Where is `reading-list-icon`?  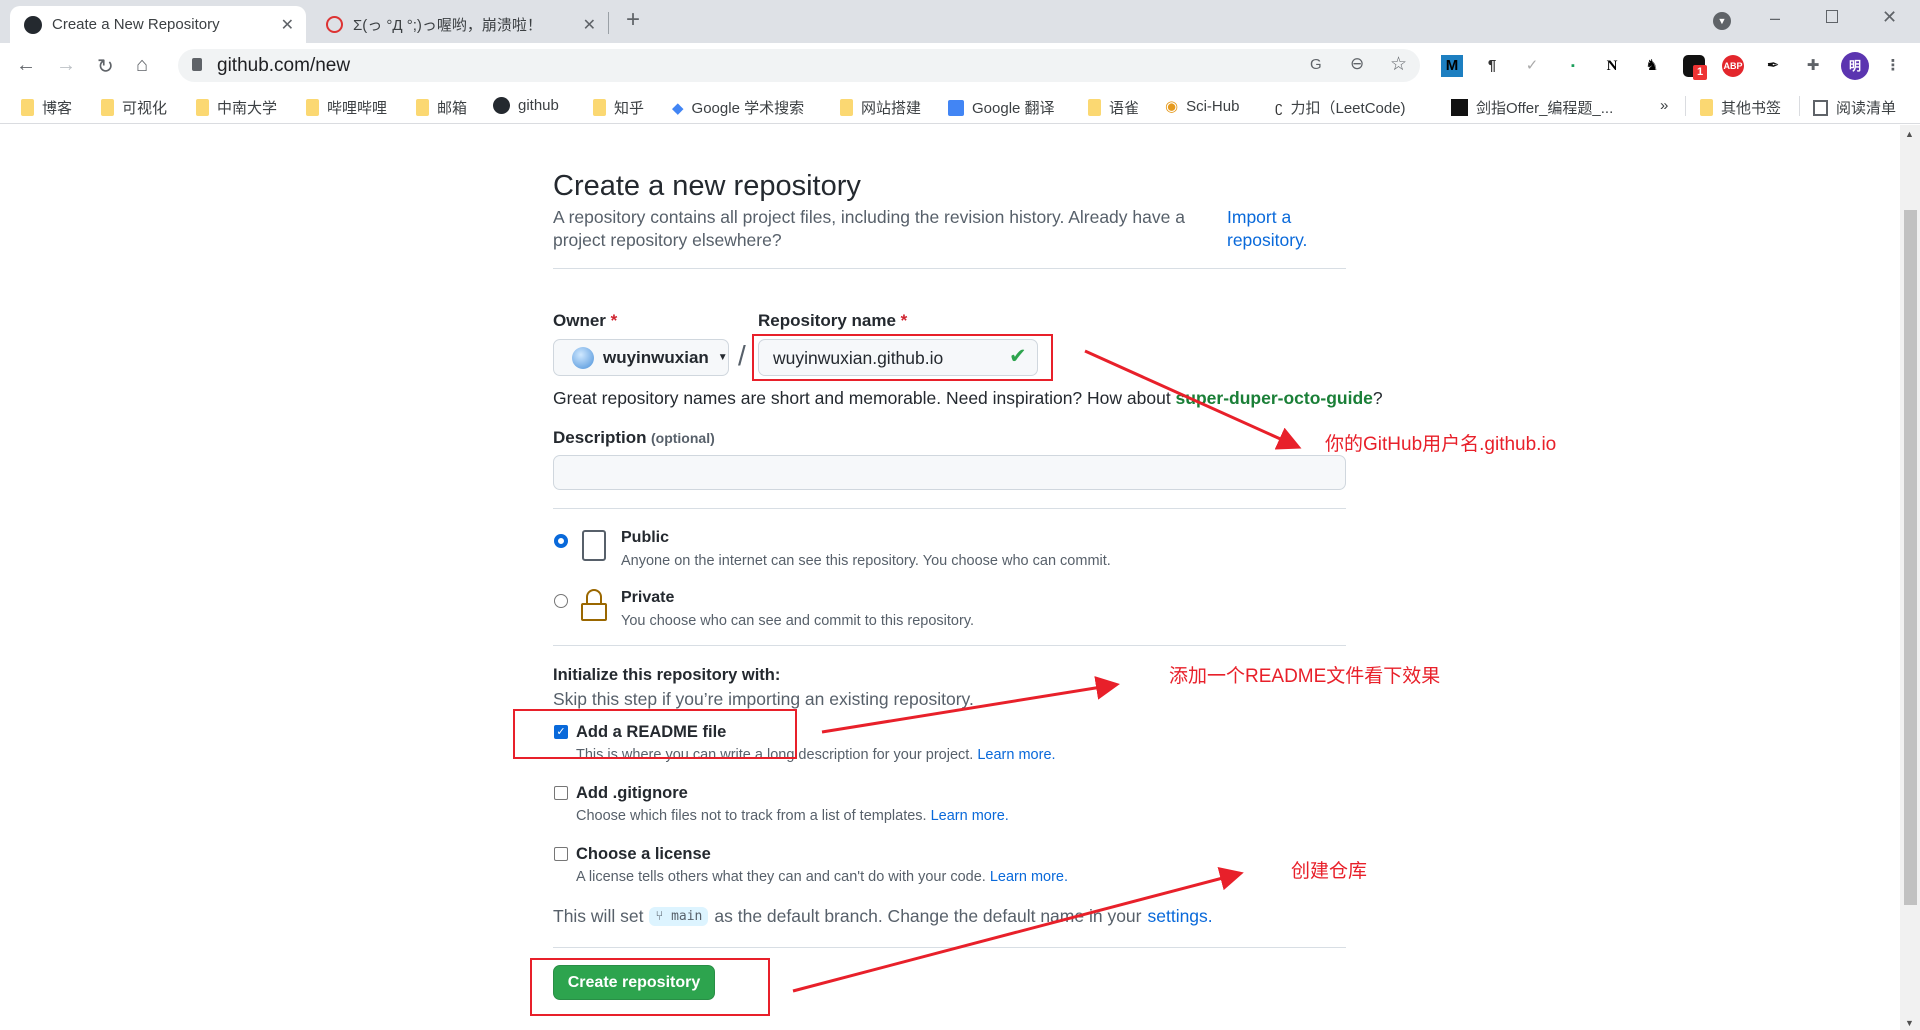 reading-list-icon is located at coordinates (1820, 107).